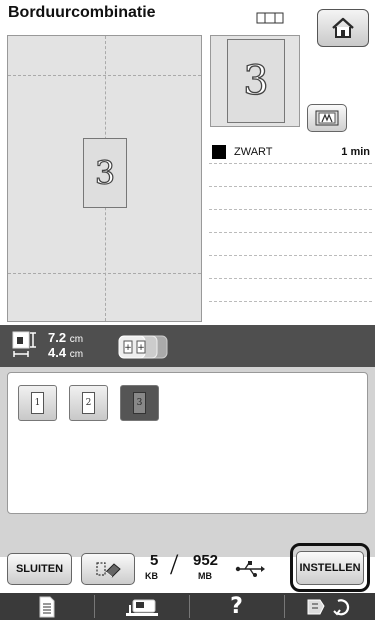 The width and height of the screenshot is (375, 620). I want to click on memory-available-value: 952, so click(206, 560).